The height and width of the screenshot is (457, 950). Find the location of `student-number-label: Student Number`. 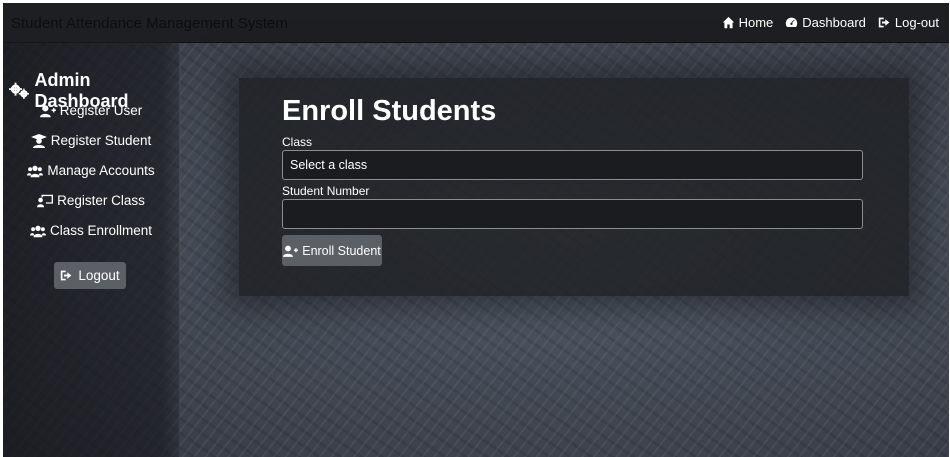

student-number-label: Student Number is located at coordinates (326, 191).